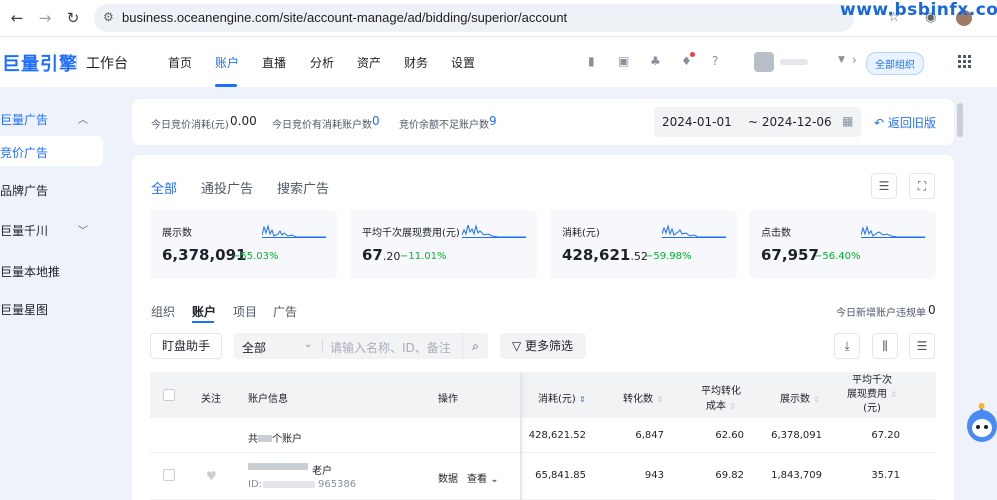 The width and height of the screenshot is (997, 500). Describe the element at coordinates (376, 121) in the screenshot. I see `active-accounts-value: 0` at that location.